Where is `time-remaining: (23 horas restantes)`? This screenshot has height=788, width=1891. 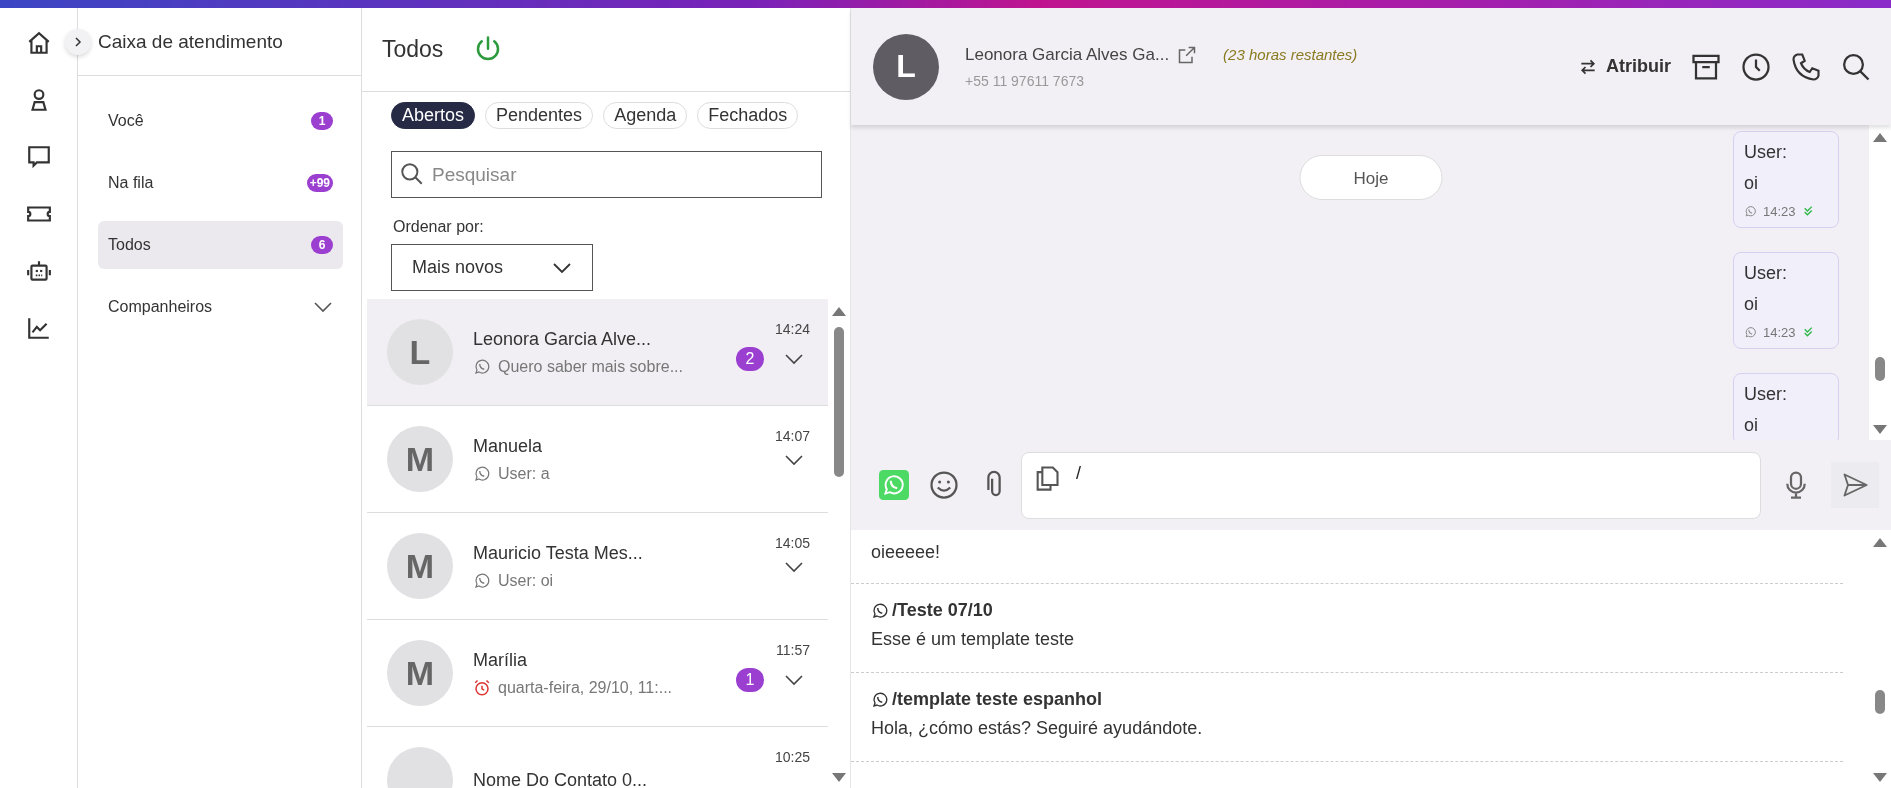
time-remaining: (23 horas restantes) is located at coordinates (1290, 54).